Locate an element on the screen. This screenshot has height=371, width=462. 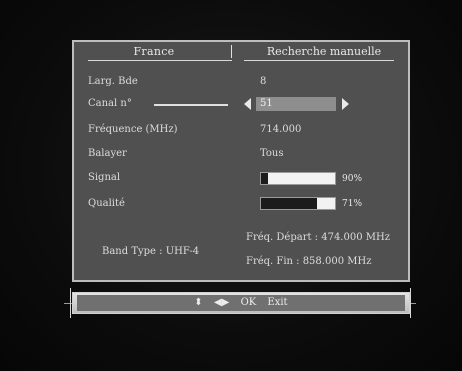
quality-label: Qualité is located at coordinates (106, 203).